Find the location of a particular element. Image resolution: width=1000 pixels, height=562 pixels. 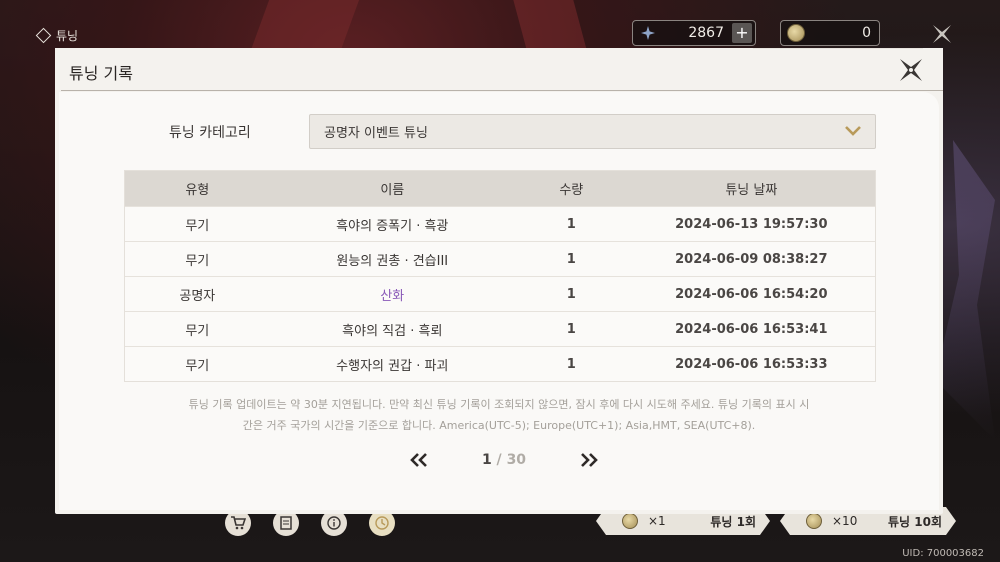

star-currency-display: 2867 + is located at coordinates (694, 33).